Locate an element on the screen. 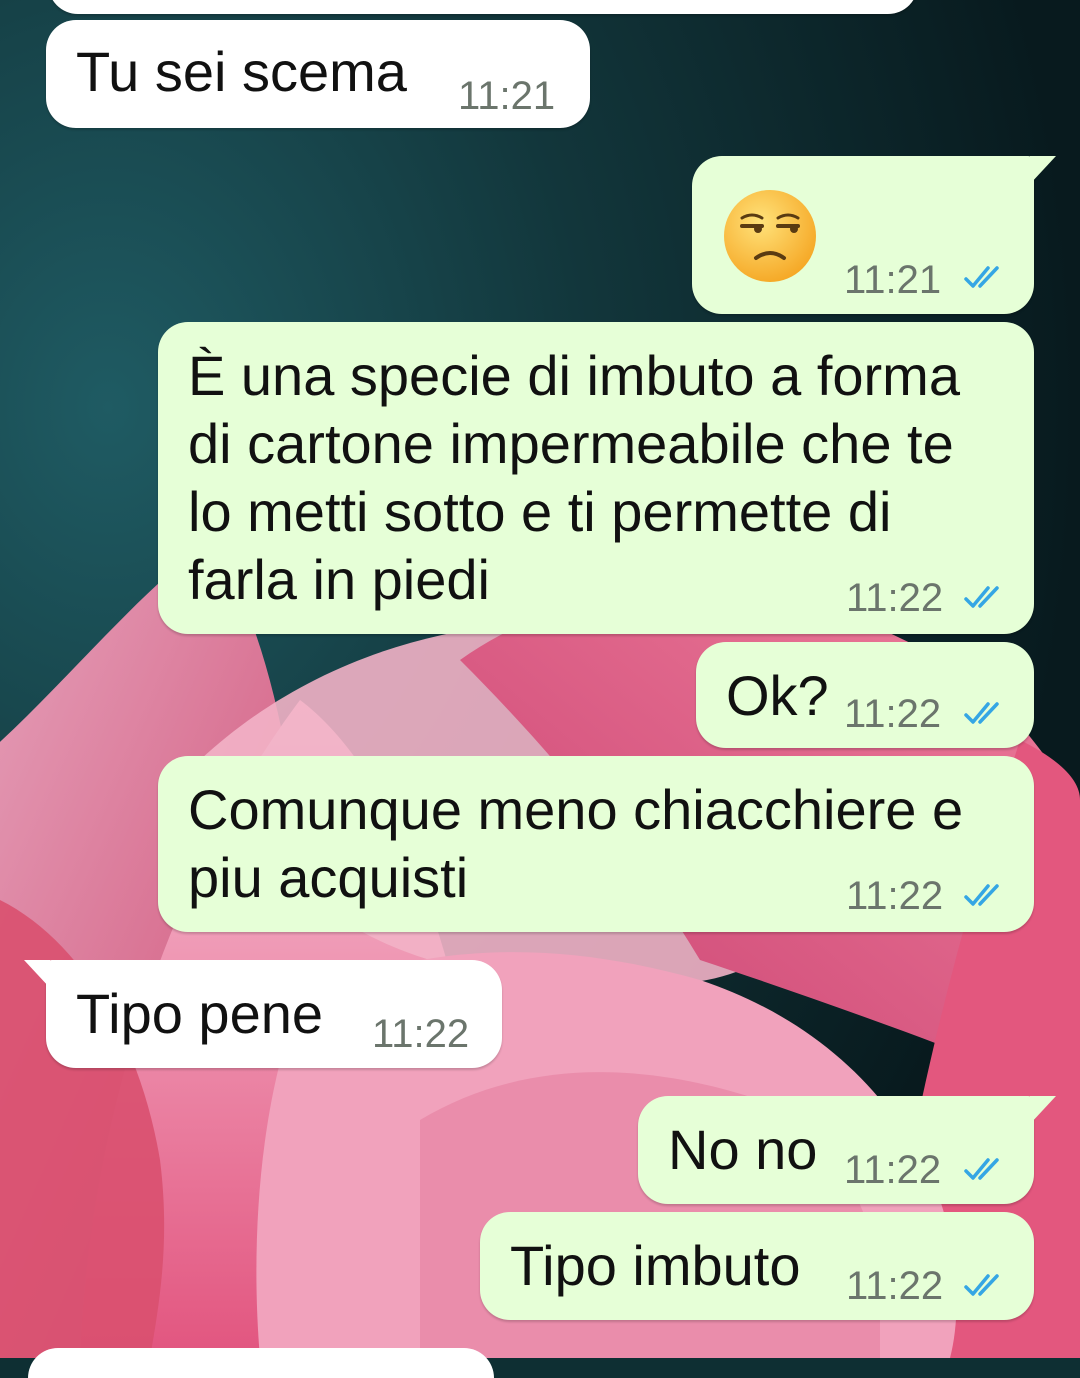 Image resolution: width=1080 pixels, height=1378 pixels. incoming-message-bubble: Tu sei scema 11:21 is located at coordinates (318, 74).